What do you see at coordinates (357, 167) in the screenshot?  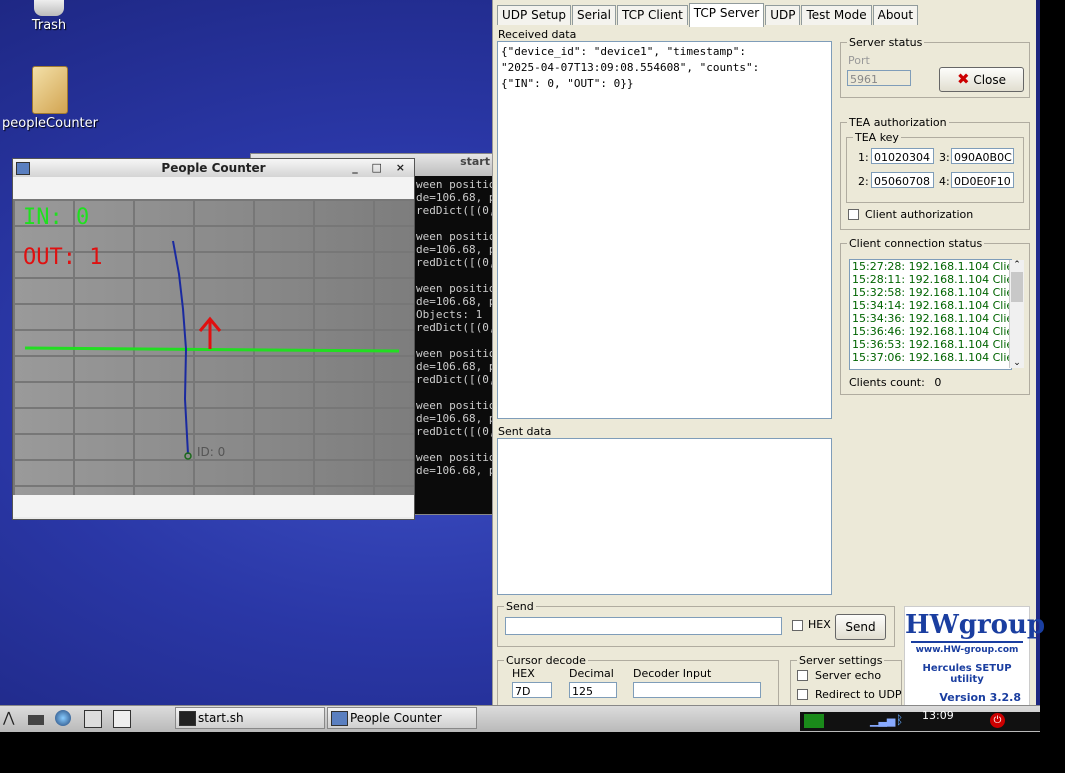 I see `minimize-icon: _` at bounding box center [357, 167].